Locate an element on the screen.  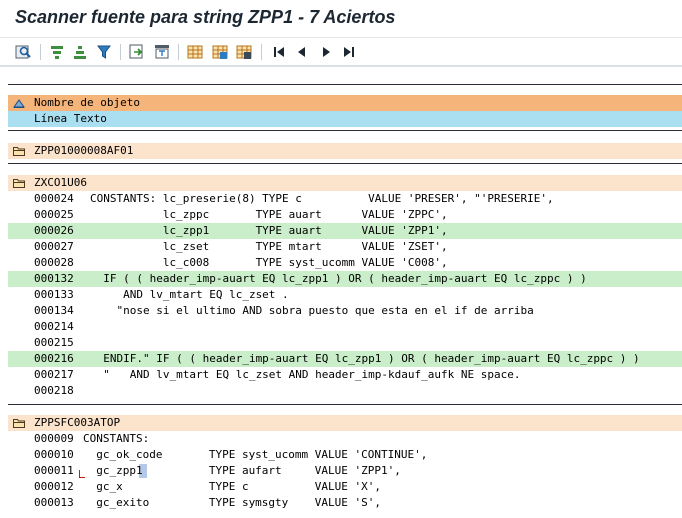
first-page-icon is located at coordinates (279, 52).